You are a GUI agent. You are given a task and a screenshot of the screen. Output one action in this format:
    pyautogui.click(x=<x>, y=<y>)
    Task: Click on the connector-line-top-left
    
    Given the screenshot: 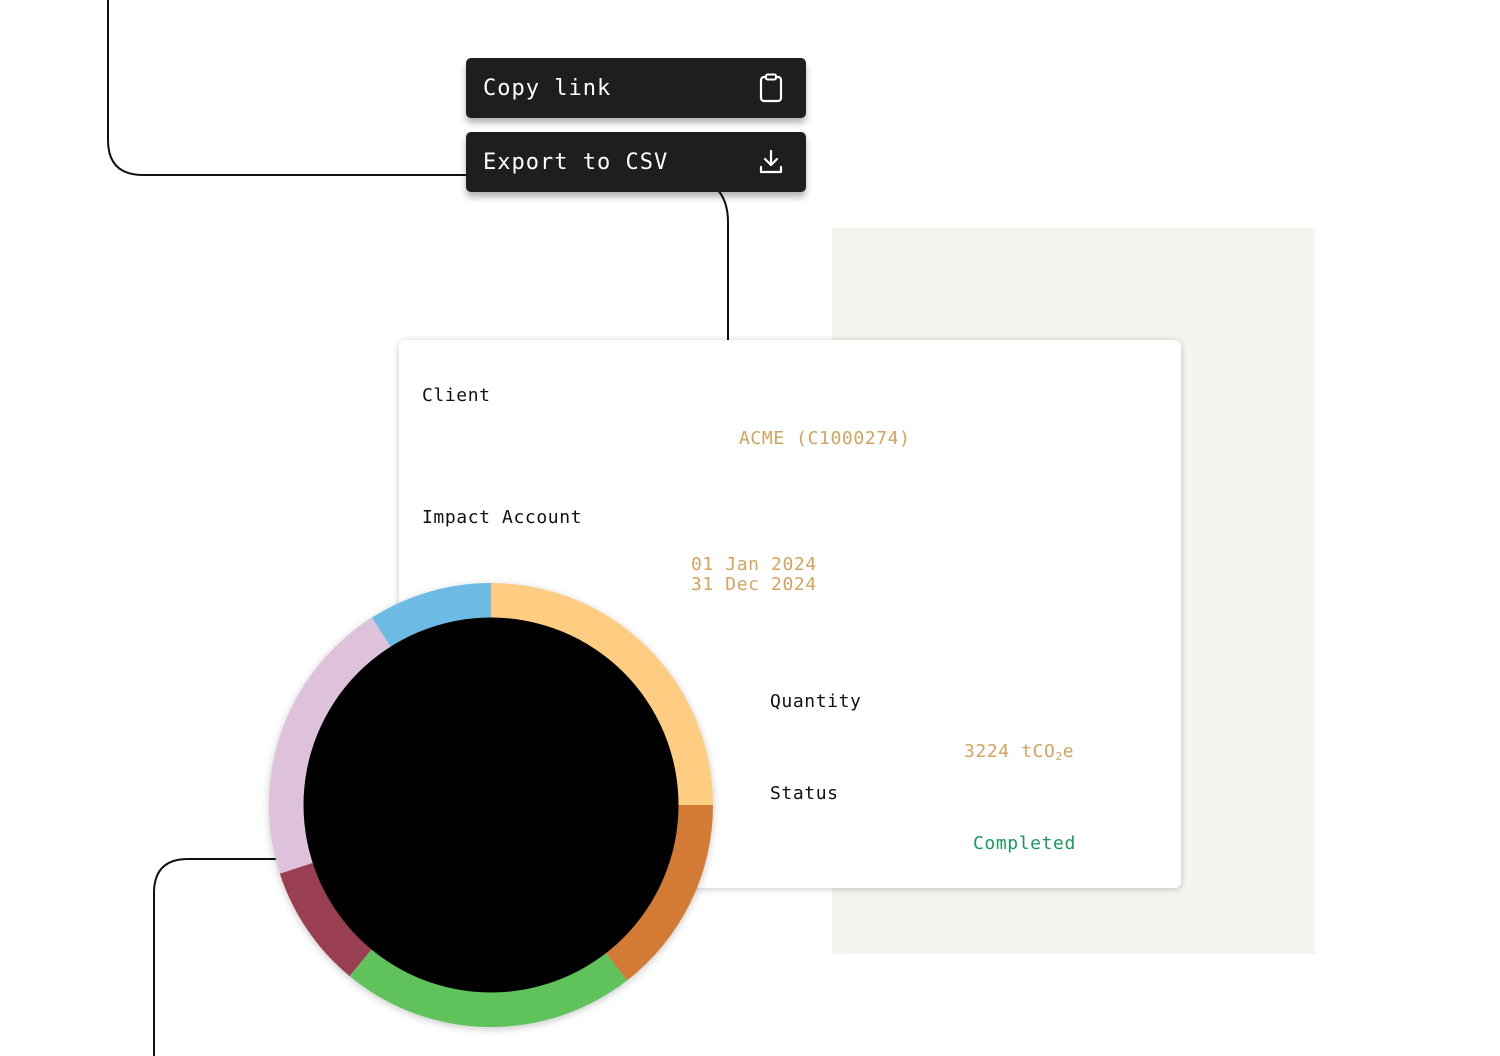 What is the action you would take?
    pyautogui.click(x=287, y=88)
    